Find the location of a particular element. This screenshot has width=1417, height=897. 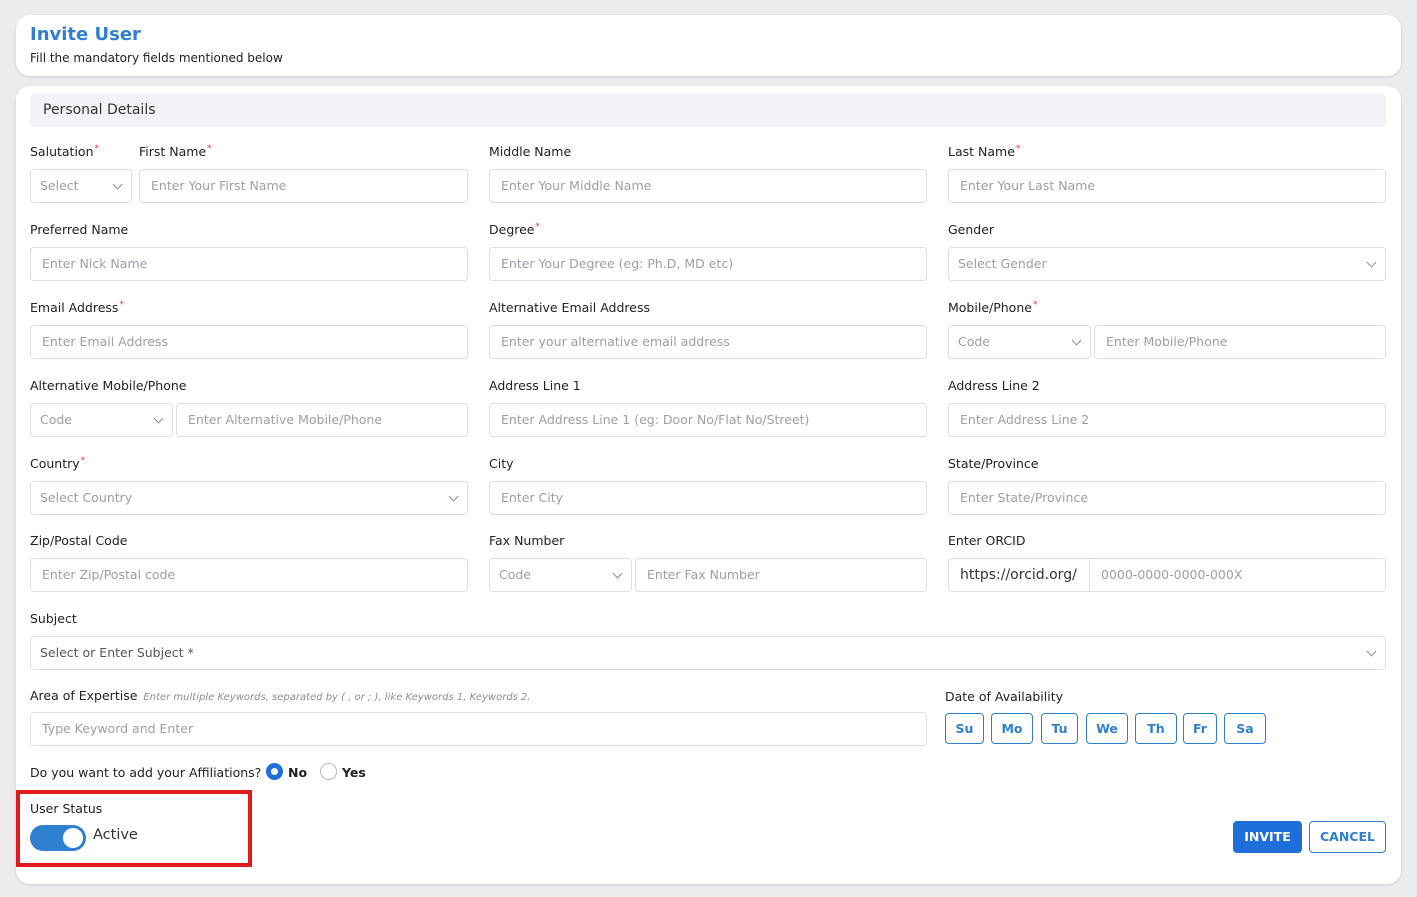

toggle-knob is located at coordinates (73, 838).